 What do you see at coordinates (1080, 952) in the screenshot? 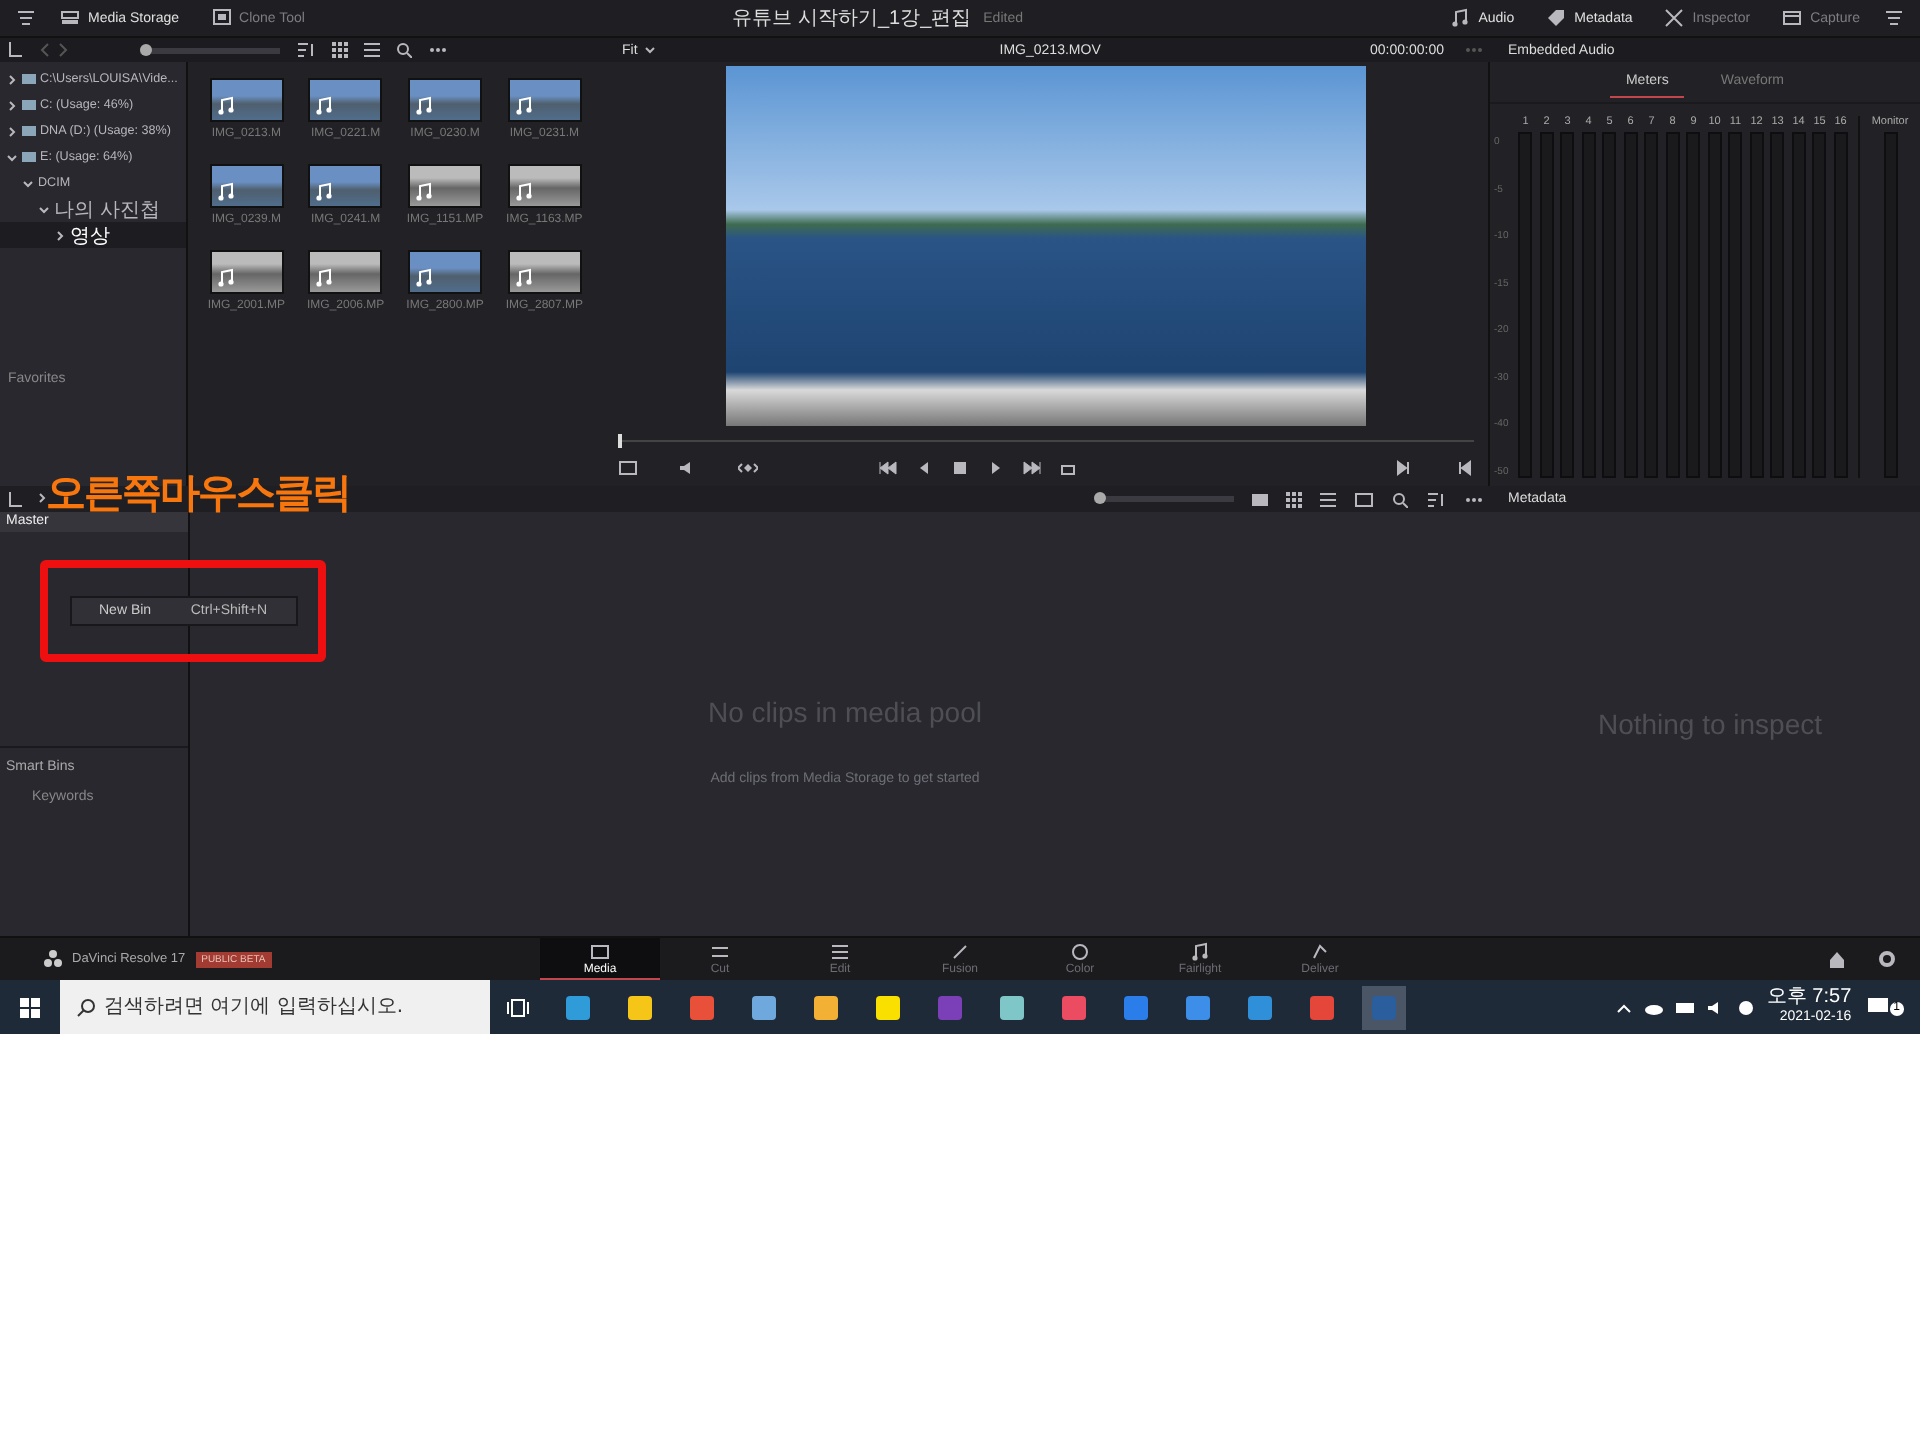
I see `circle-icon` at bounding box center [1080, 952].